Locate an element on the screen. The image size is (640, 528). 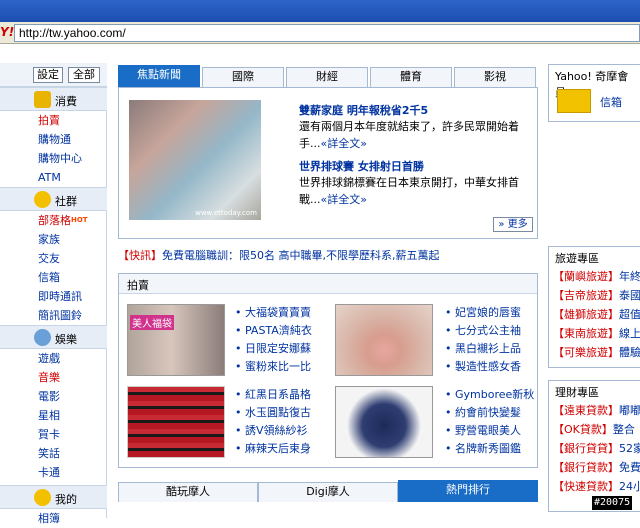
news-summary-1: 還有兩個月本年度就結束了，許多民眾開始着手...«詳全文» is located at coordinates (415, 135).